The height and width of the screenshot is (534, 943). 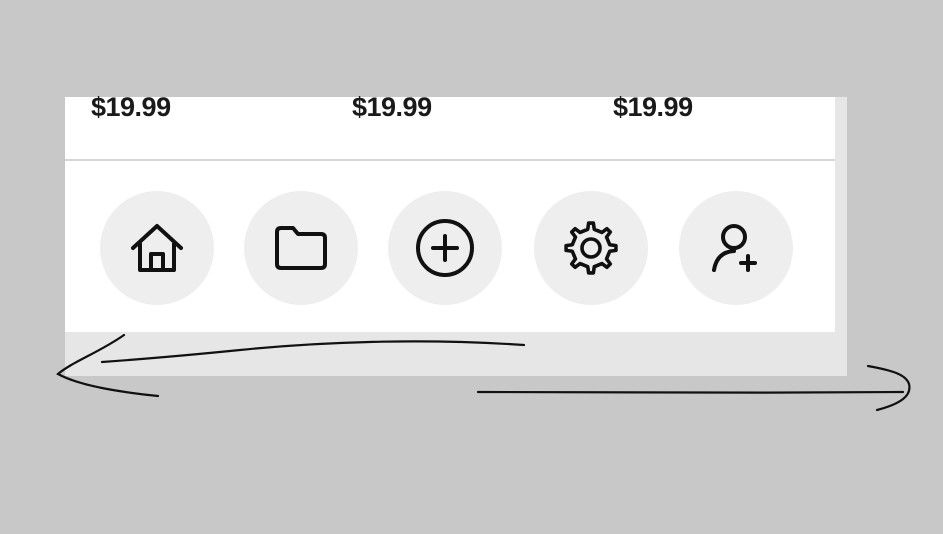 I want to click on add-user-button, so click(x=736, y=248).